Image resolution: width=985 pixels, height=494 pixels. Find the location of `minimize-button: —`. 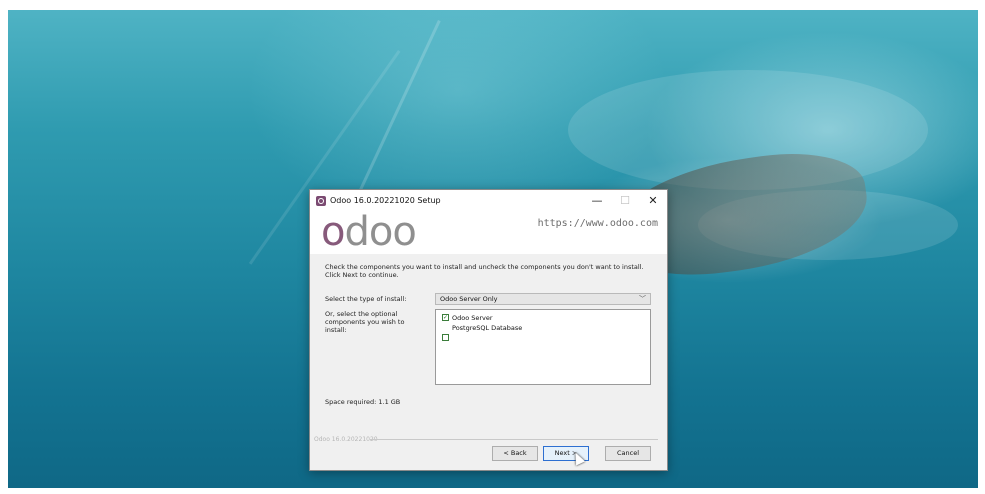

minimize-button: — is located at coordinates (597, 200).